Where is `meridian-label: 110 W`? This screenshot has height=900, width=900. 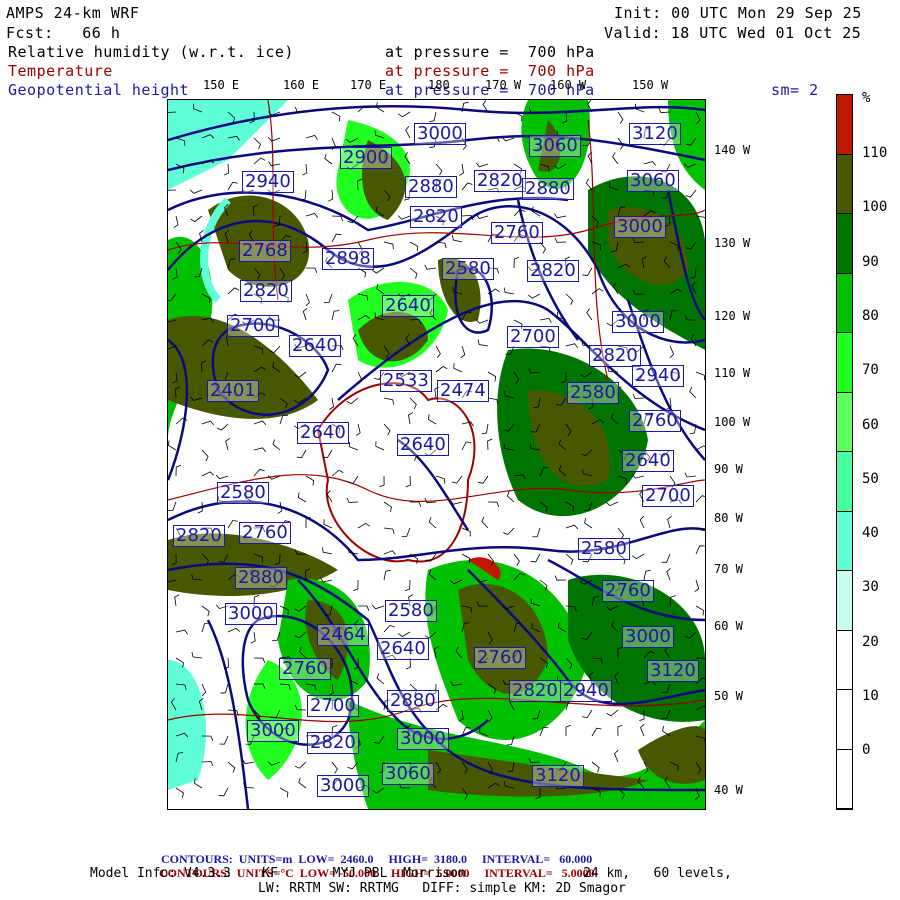
meridian-label: 110 W is located at coordinates (732, 373).